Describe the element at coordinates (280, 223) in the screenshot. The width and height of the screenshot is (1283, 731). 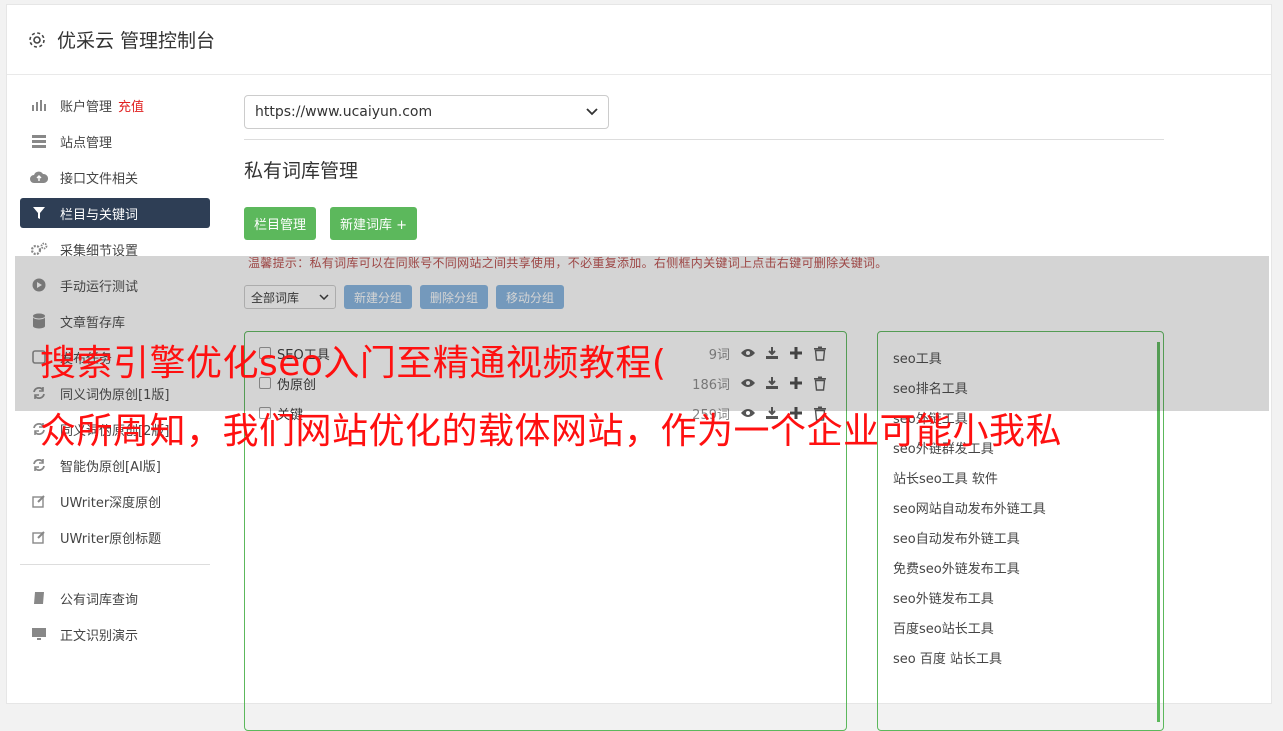
I see `columns-button: 栏目管理` at that location.